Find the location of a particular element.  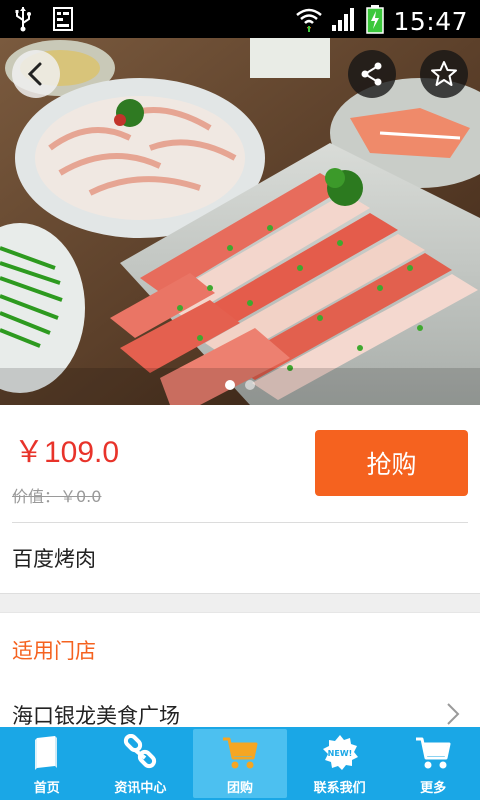

status-left is located at coordinates (45, 21).